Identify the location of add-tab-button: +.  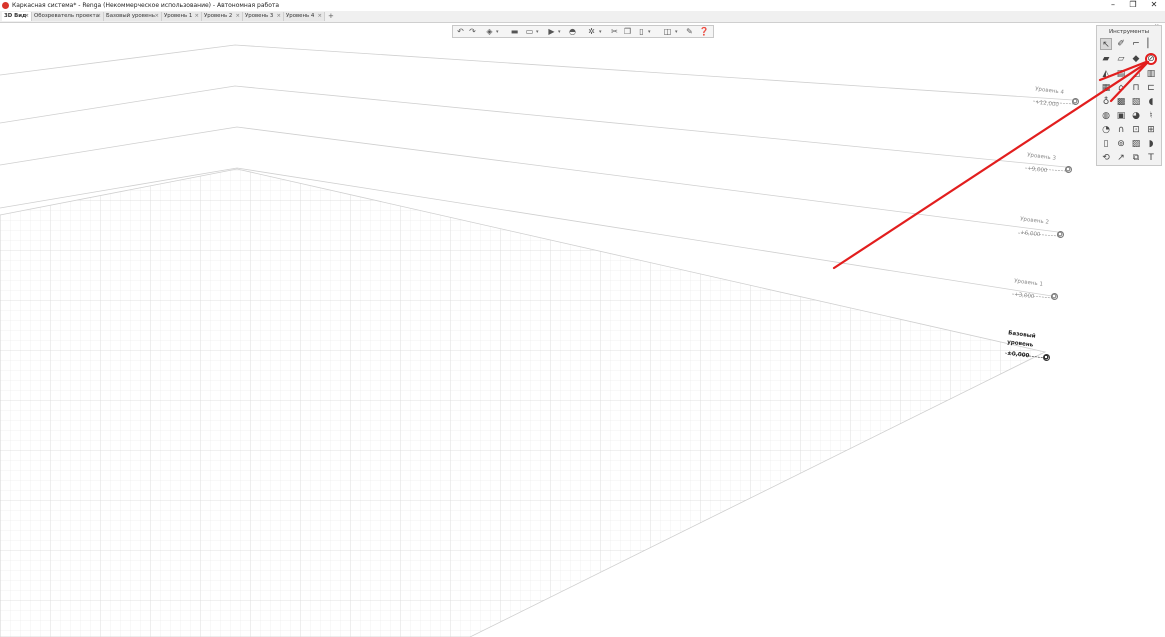
(331, 16).